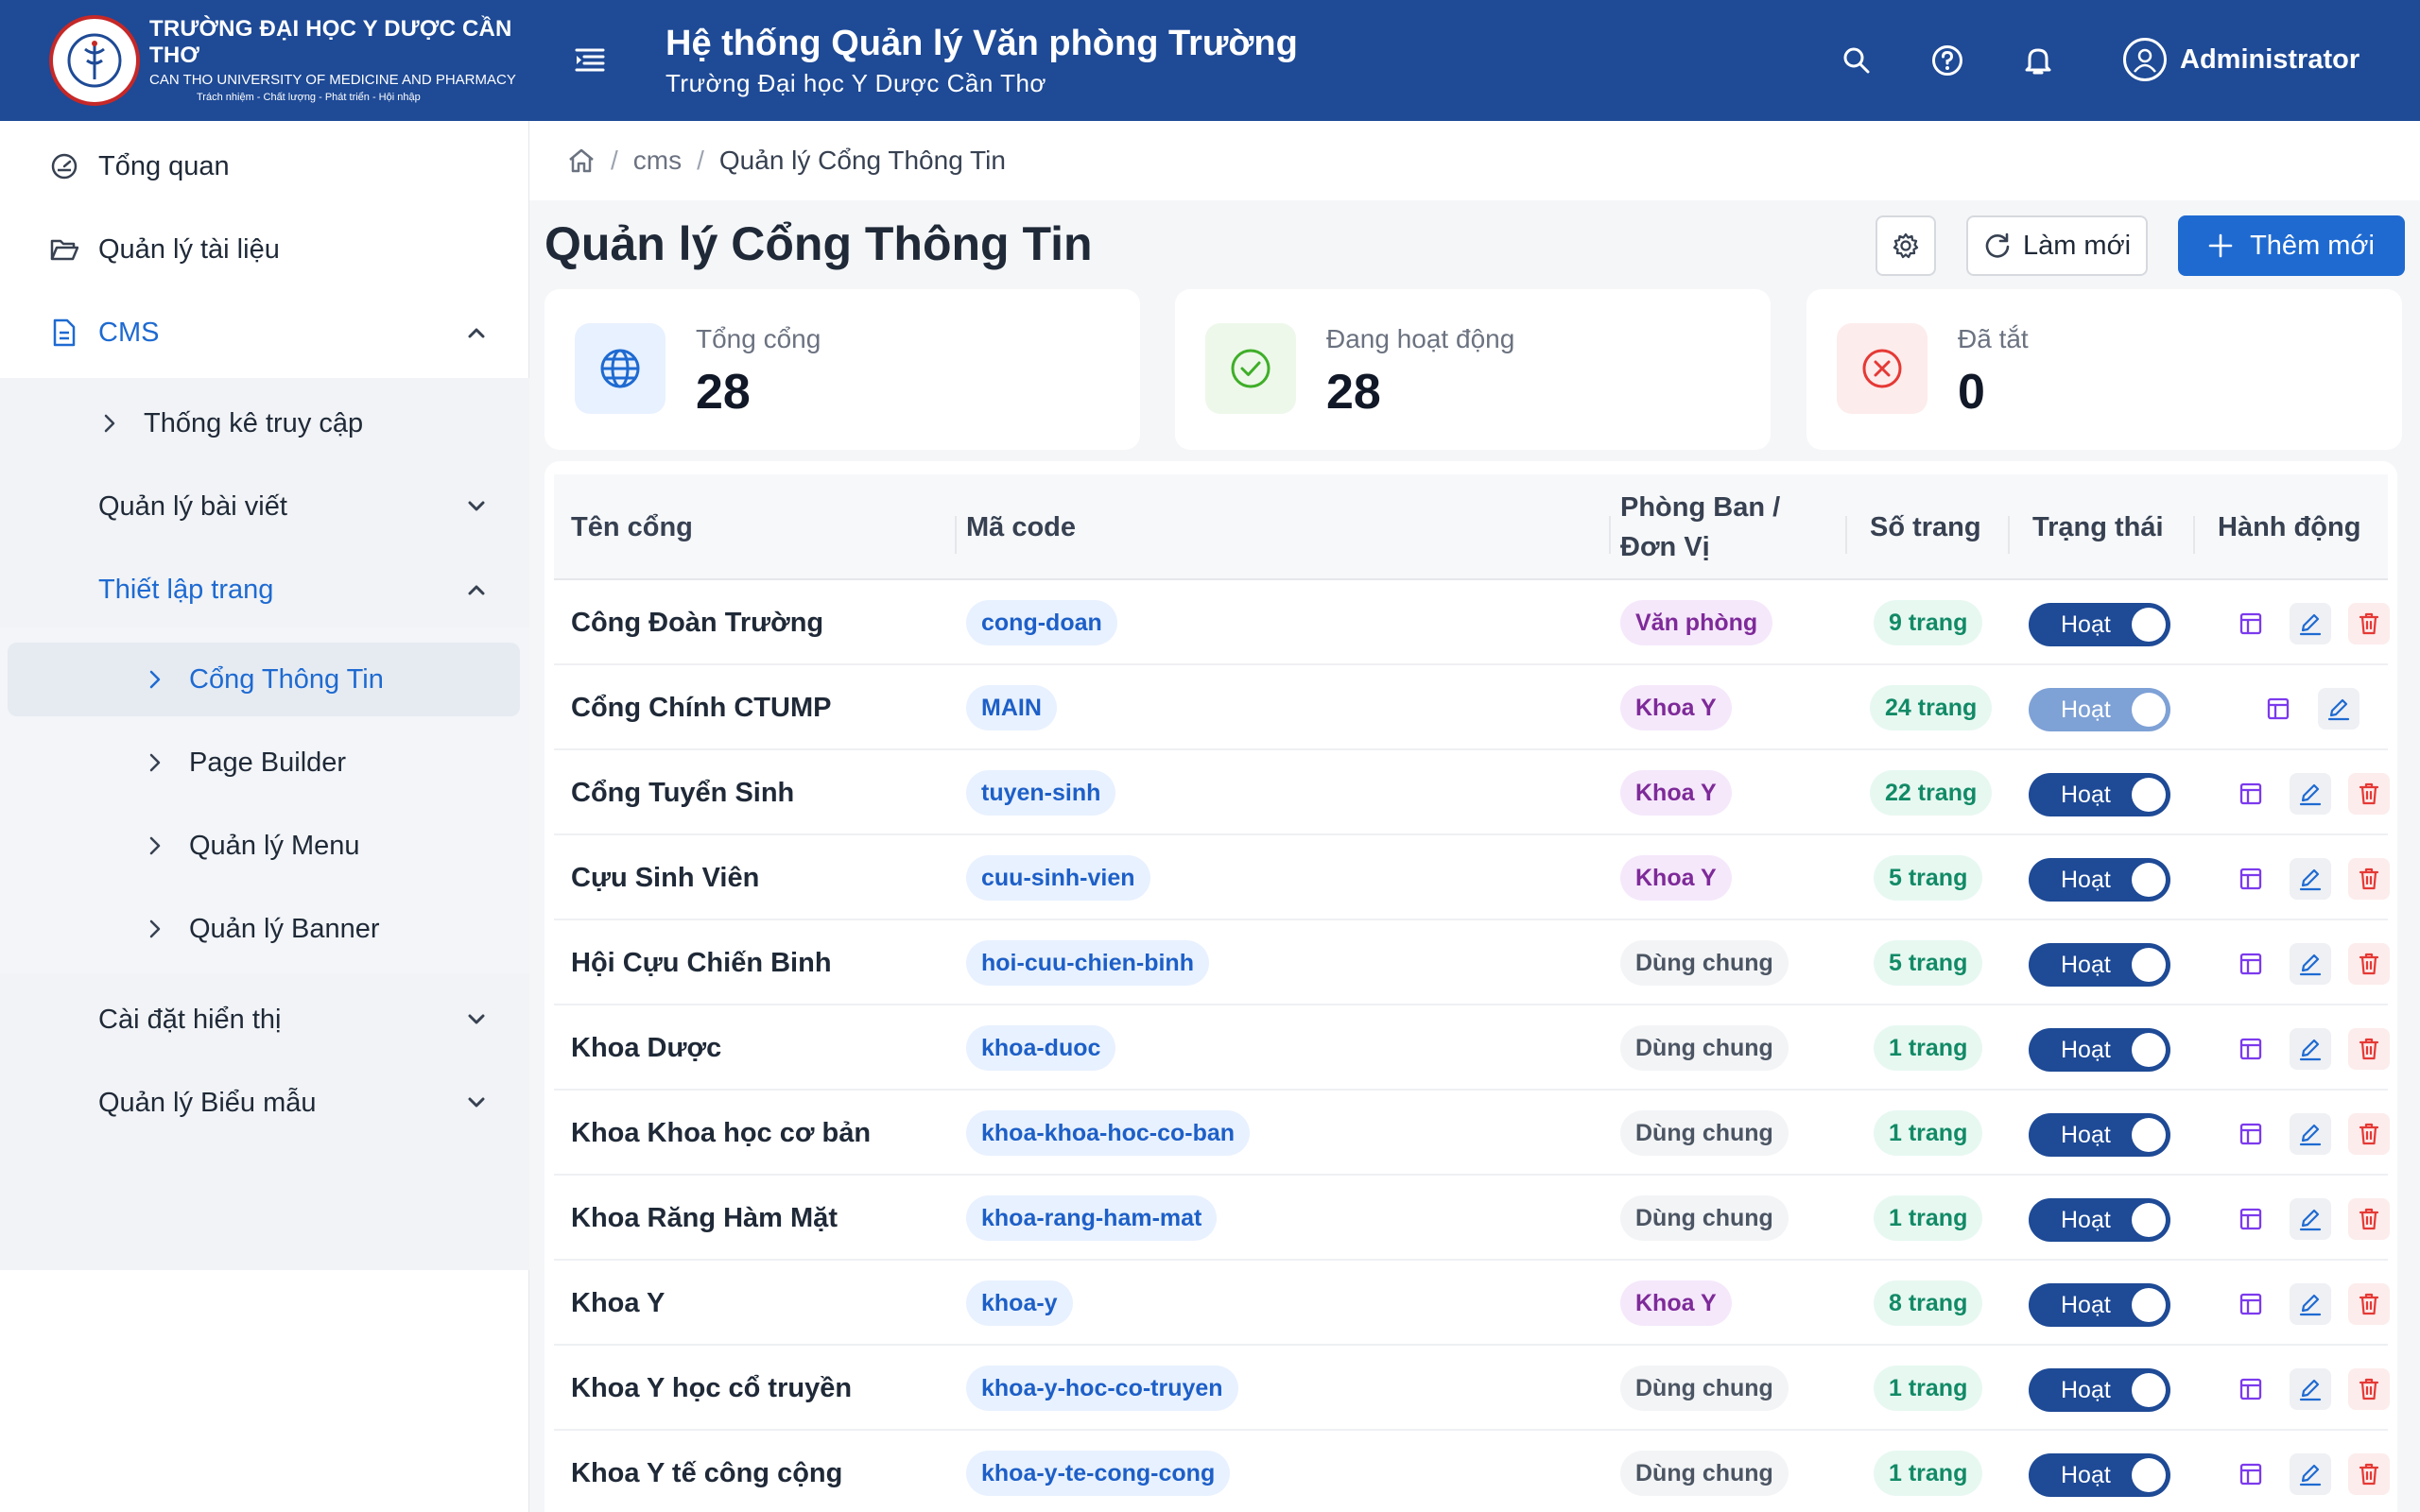 The width and height of the screenshot is (2420, 1512). What do you see at coordinates (1700, 507) in the screenshot?
I see `column-header-dept-line1: Phòng Ban /` at bounding box center [1700, 507].